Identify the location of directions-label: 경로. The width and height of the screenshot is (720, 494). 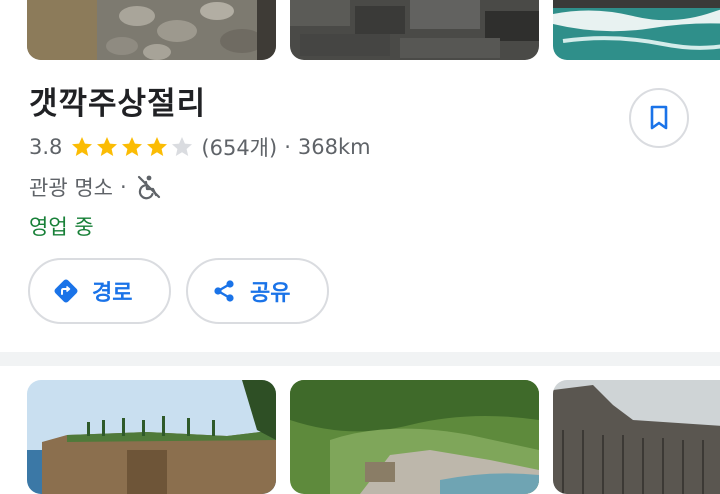
(112, 293).